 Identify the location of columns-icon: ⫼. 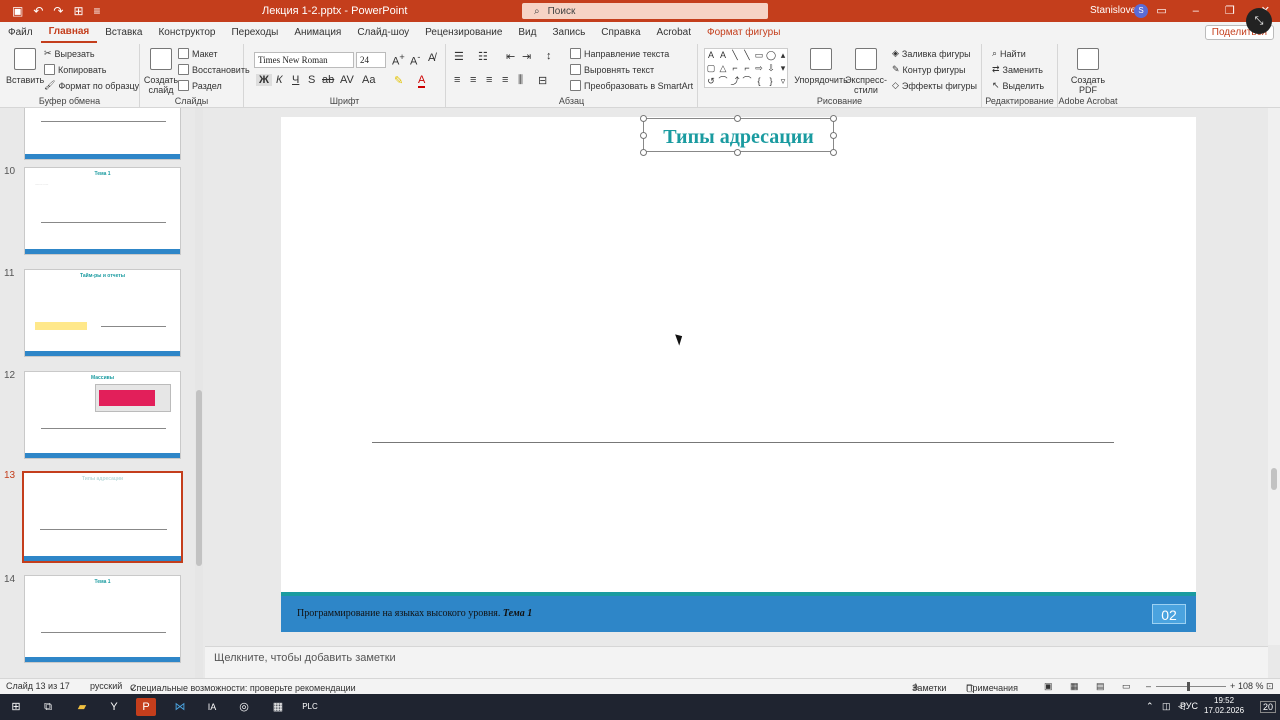
(520, 80).